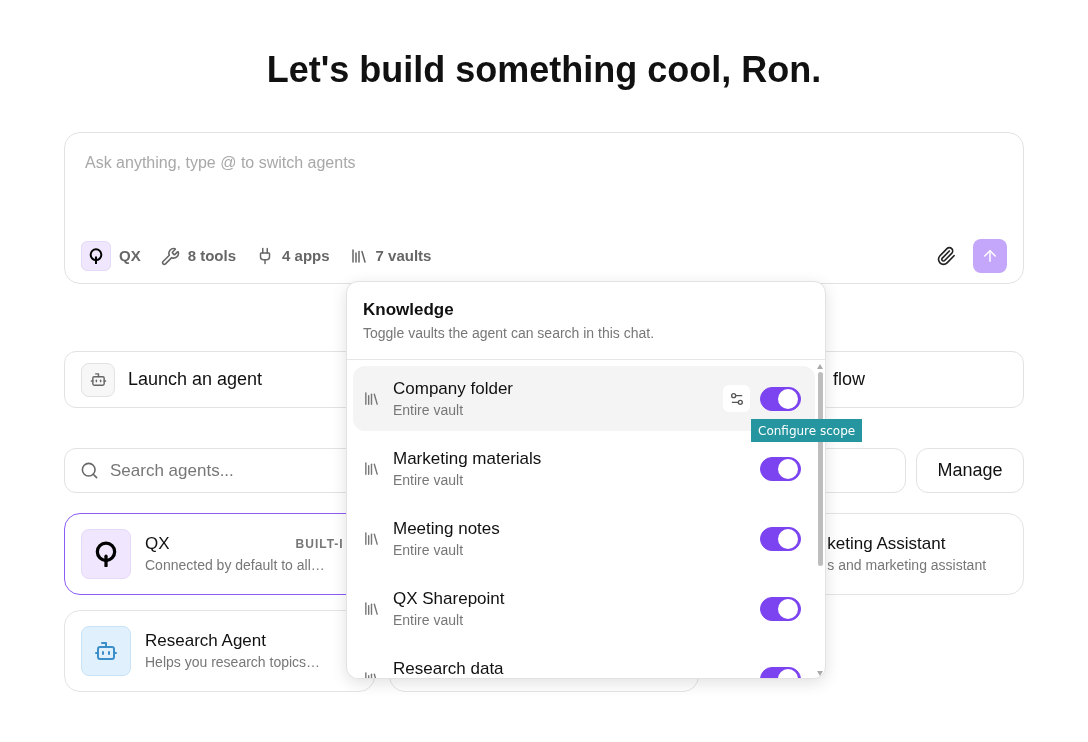  I want to click on agent-name: QX, so click(157, 543).